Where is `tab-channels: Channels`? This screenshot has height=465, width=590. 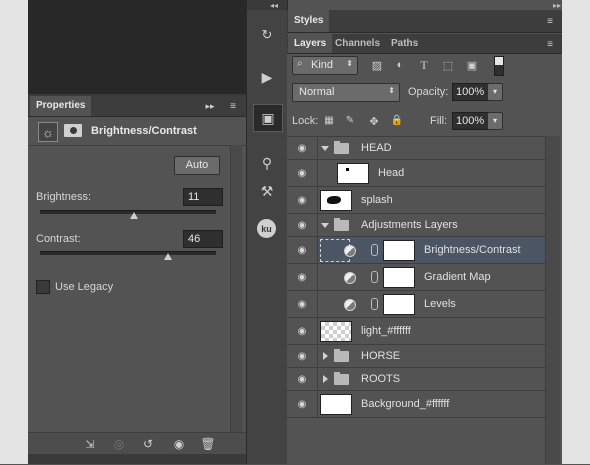
tab-channels: Channels is located at coordinates (357, 43).